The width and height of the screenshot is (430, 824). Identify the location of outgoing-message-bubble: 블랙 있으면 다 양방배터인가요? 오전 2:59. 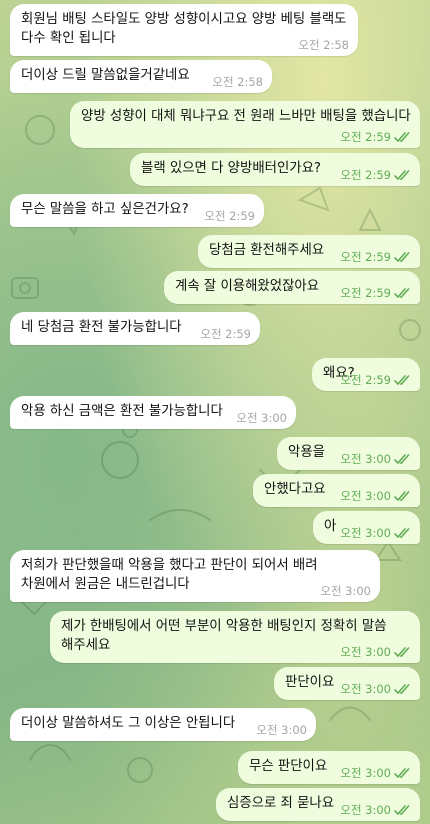
(275, 169).